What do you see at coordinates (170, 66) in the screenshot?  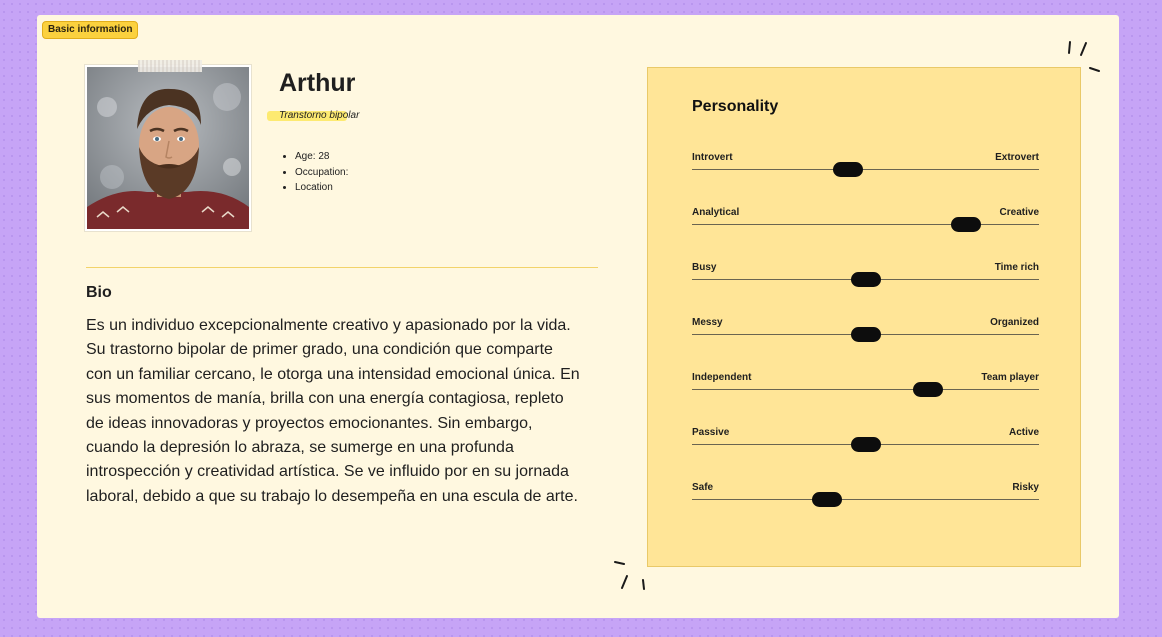 I see `photo-tape` at bounding box center [170, 66].